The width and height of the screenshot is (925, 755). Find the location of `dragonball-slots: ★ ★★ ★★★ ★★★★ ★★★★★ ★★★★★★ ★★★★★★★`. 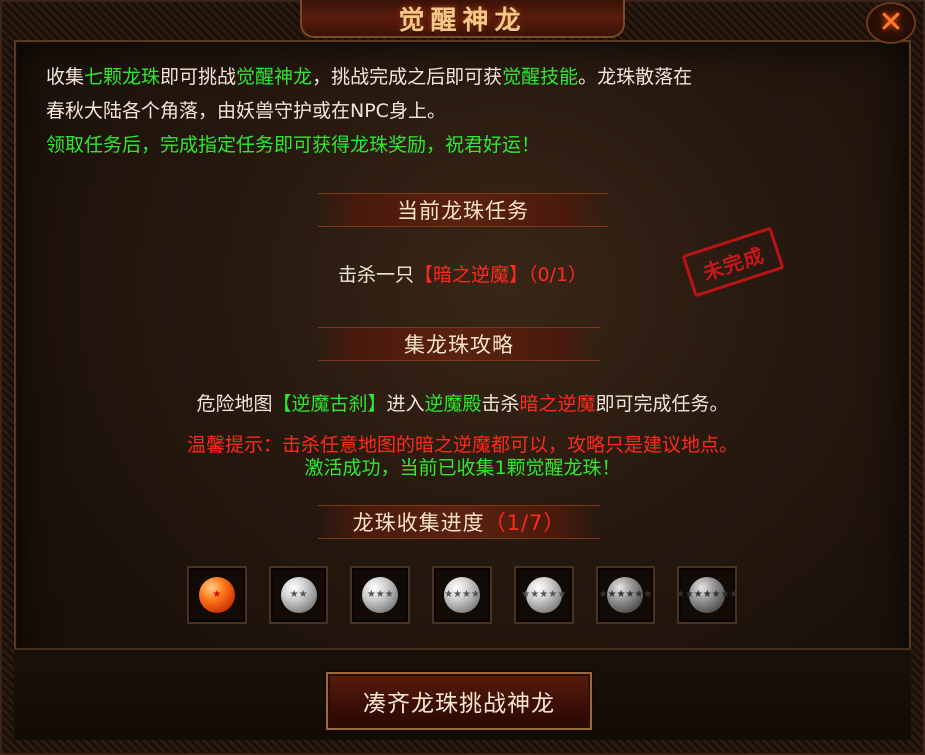

dragonball-slots: ★ ★★ ★★★ ★★★★ ★★★★★ ★★★★★★ ★★★★★★★ is located at coordinates (463, 595).